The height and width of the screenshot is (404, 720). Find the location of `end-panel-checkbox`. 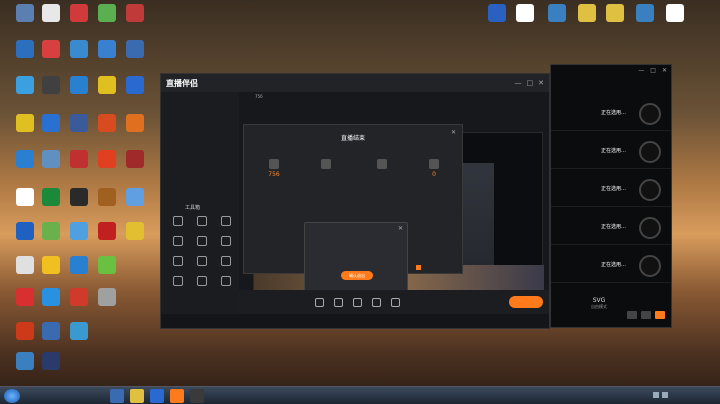

end-panel-checkbox is located at coordinates (419, 267).